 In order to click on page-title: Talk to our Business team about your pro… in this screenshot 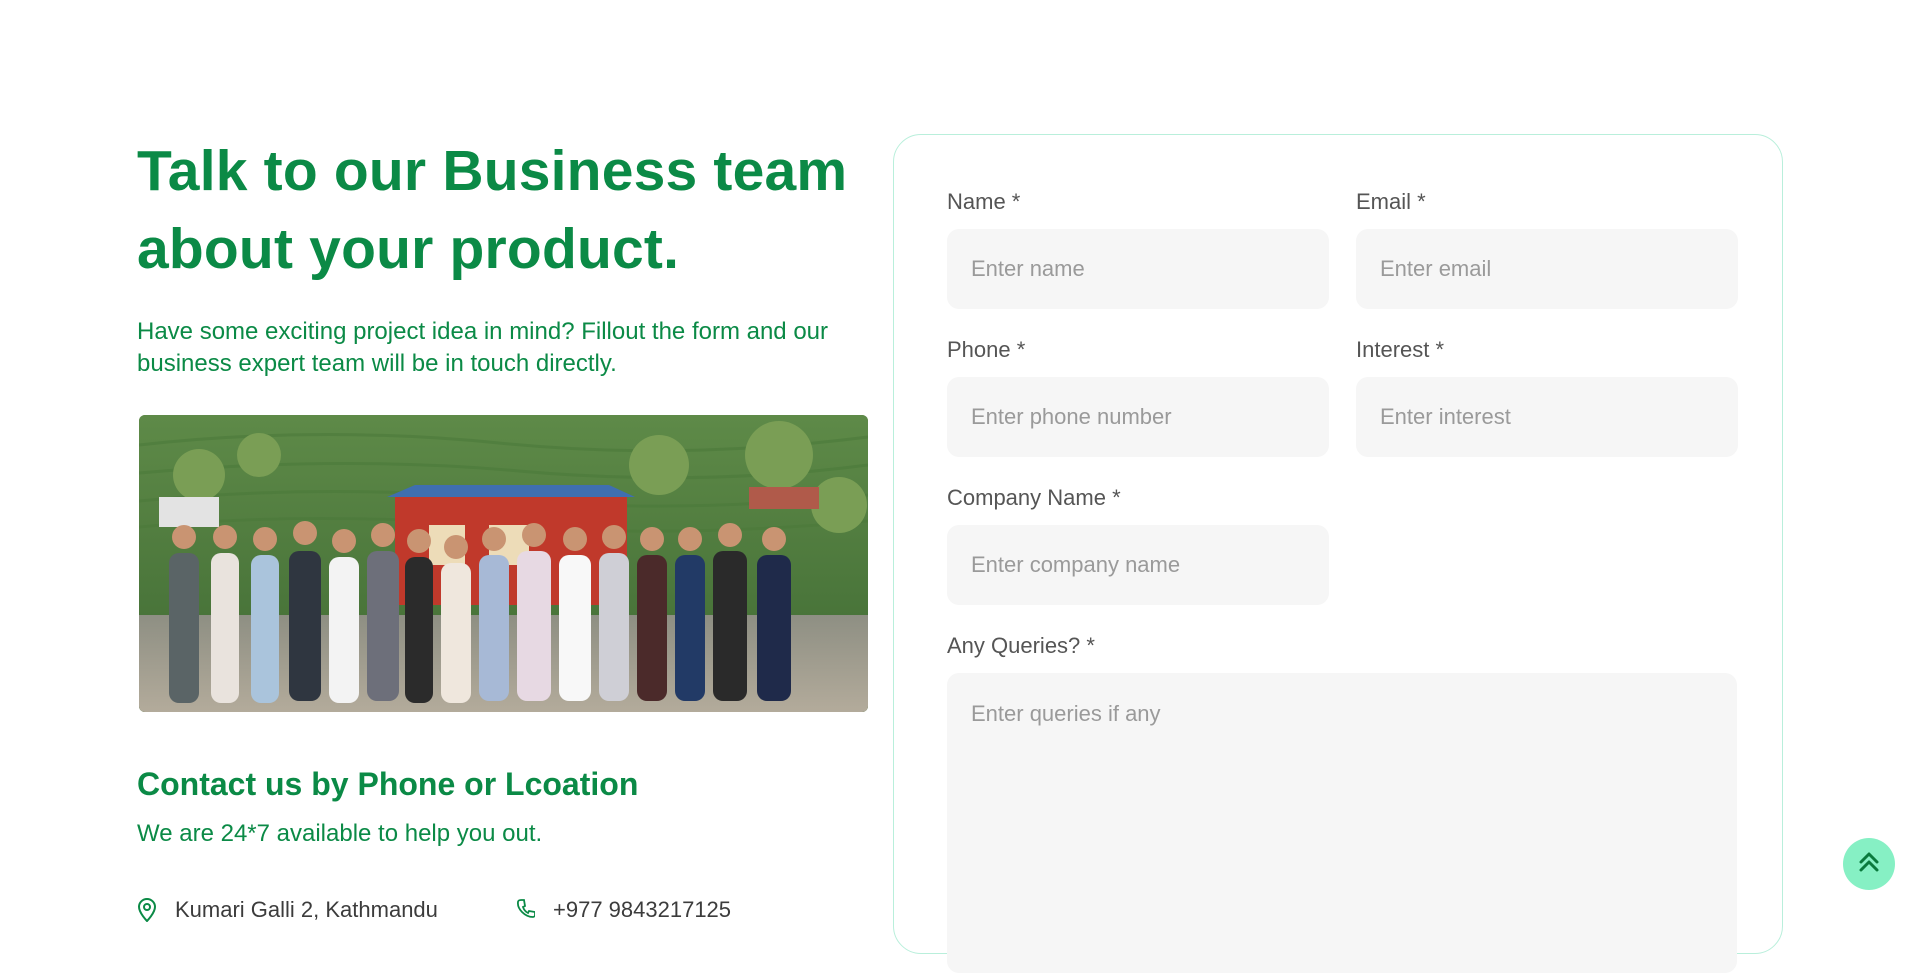, I will do `click(504, 210)`.